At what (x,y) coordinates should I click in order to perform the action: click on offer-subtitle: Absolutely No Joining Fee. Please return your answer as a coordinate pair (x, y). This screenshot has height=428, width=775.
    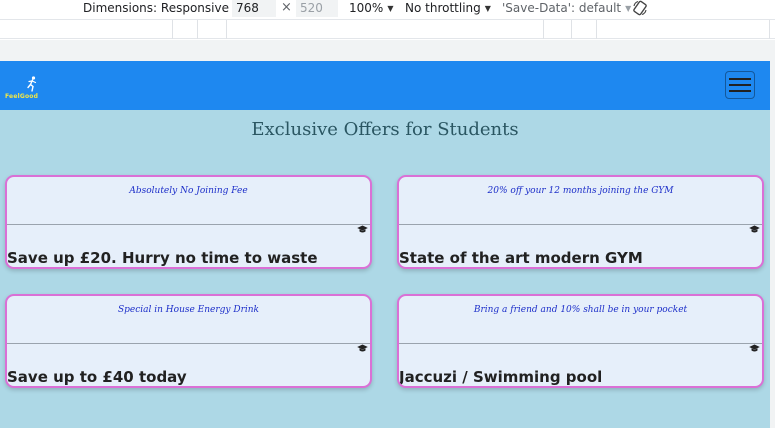
    Looking at the image, I should click on (188, 191).